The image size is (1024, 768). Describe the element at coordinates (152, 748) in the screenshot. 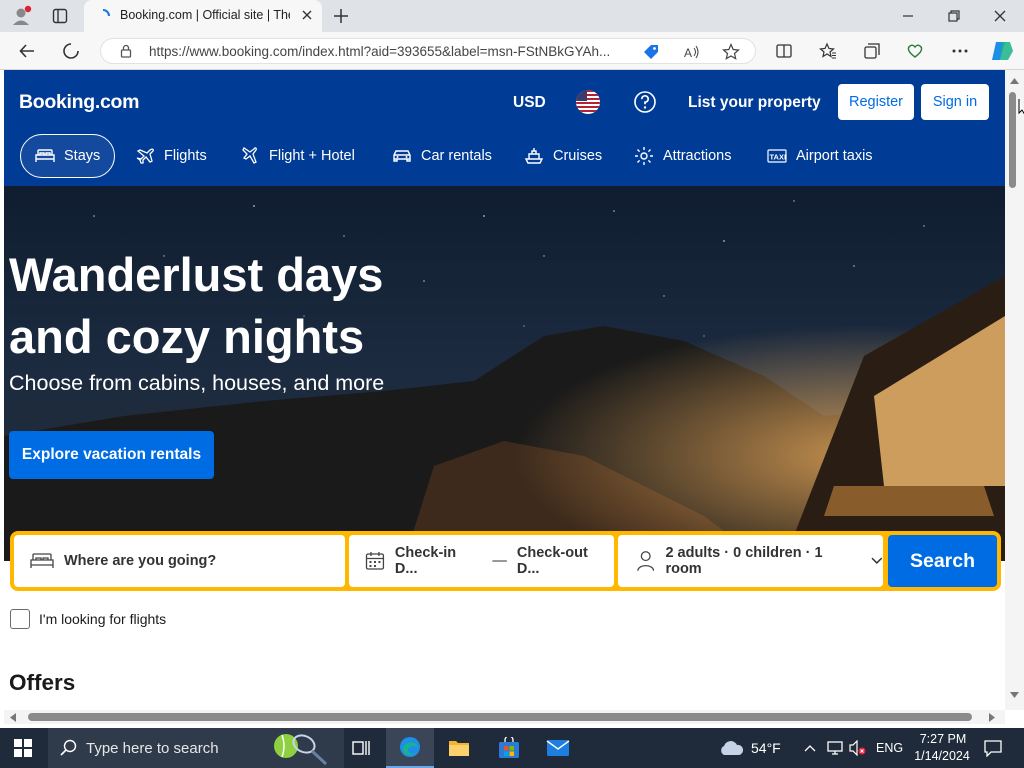

I see `taskbar-search-placeholder: Type here to search` at that location.